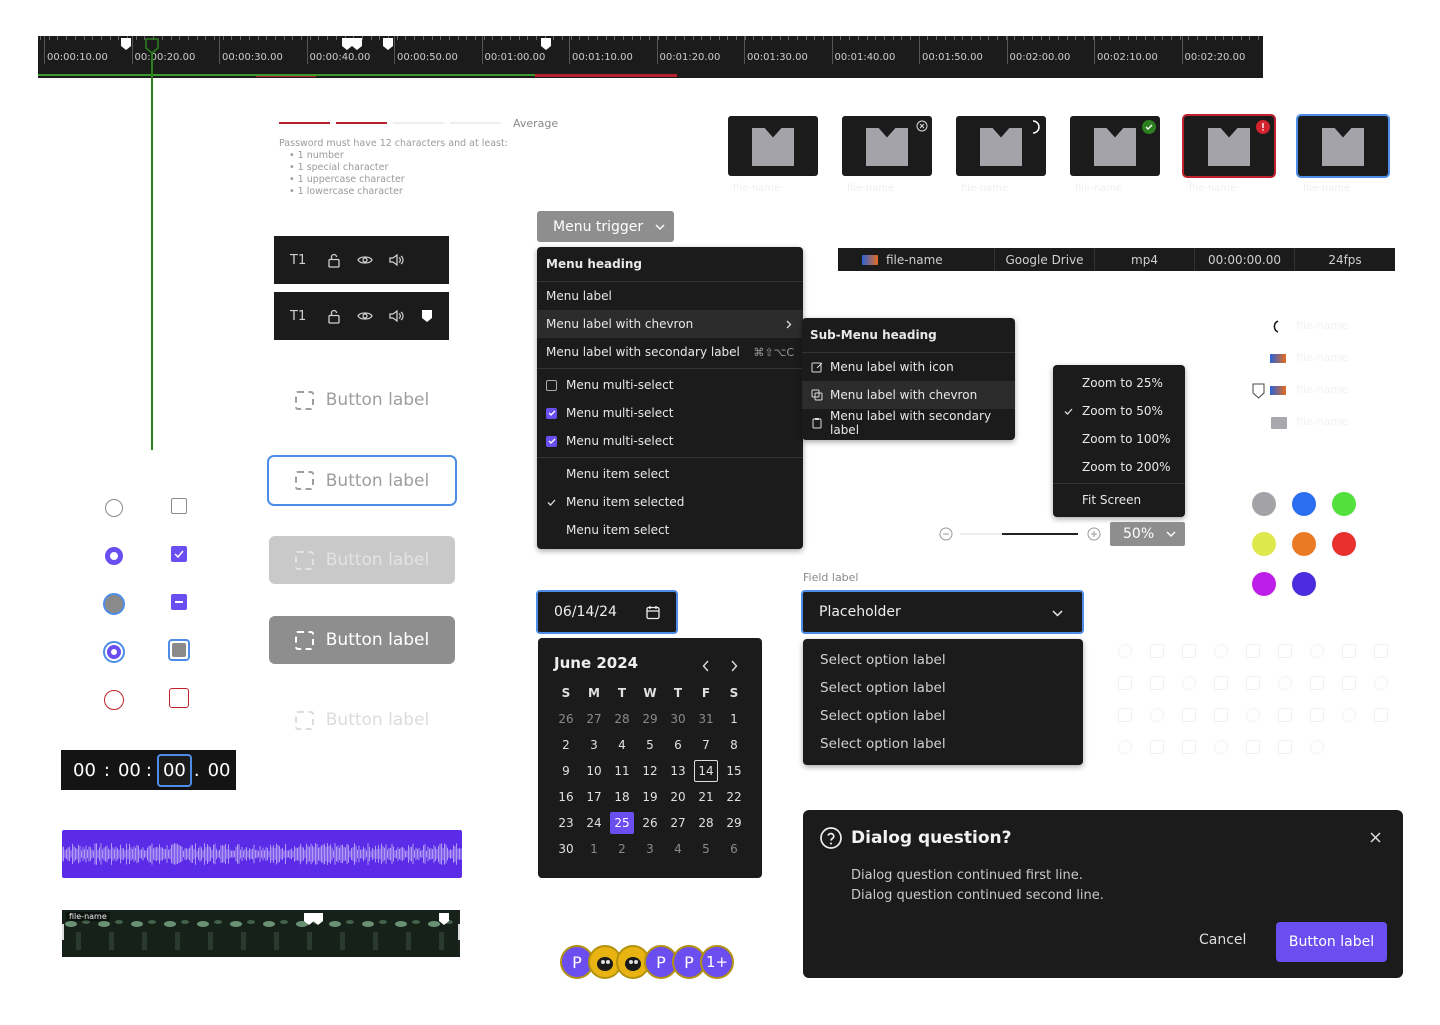 Image resolution: width=1440 pixels, height=1025 pixels. I want to click on calendar-day: 30, so click(566, 849).